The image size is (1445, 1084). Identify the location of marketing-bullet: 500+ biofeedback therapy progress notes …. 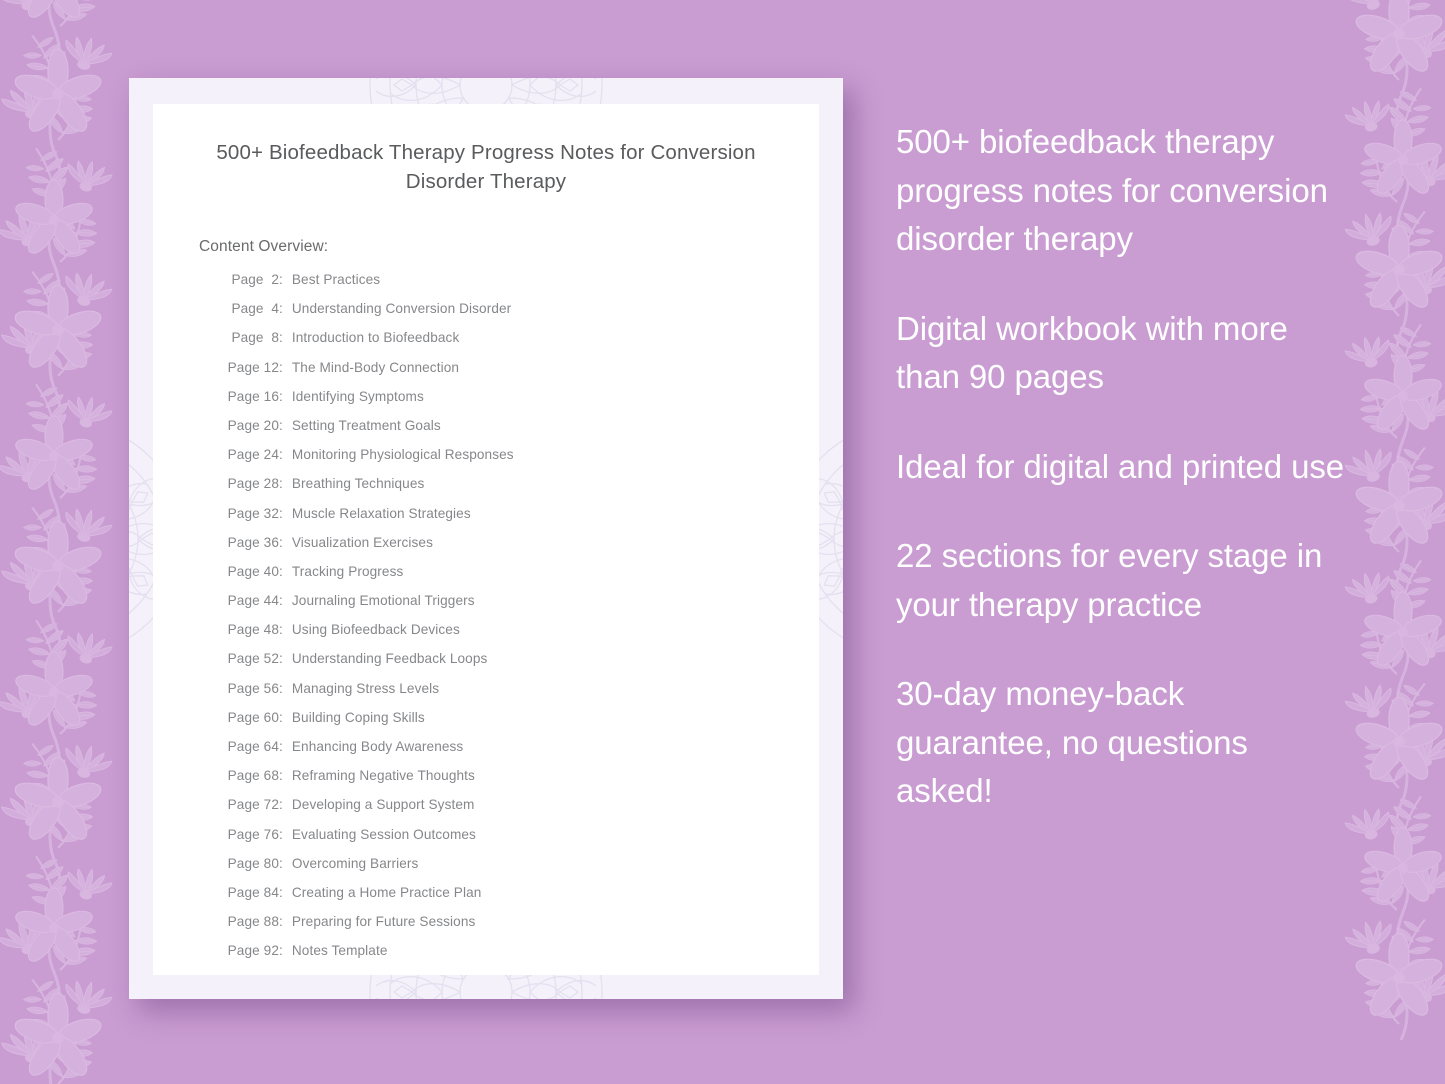
(1112, 190).